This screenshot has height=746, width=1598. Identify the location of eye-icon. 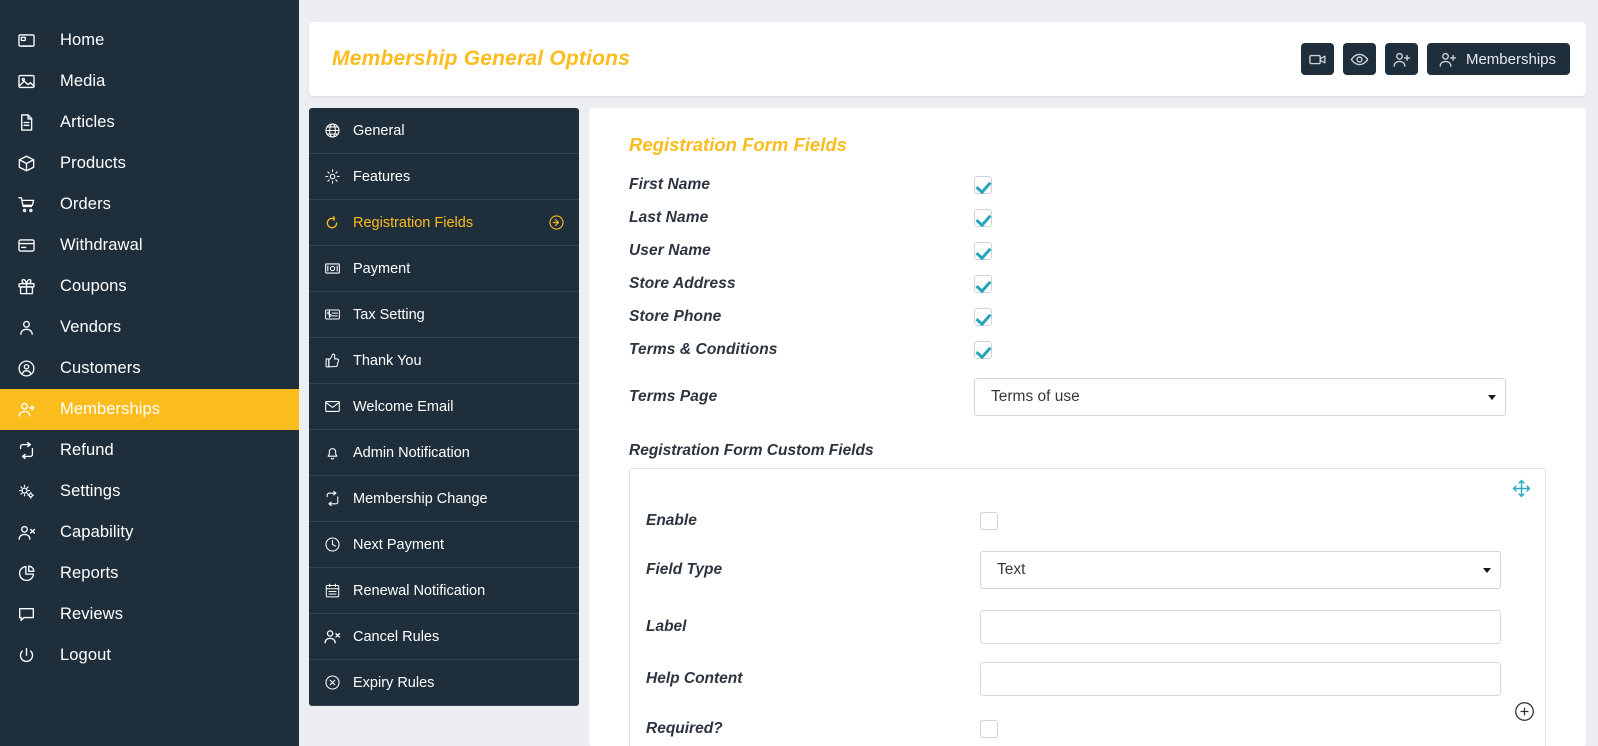
(1359, 59).